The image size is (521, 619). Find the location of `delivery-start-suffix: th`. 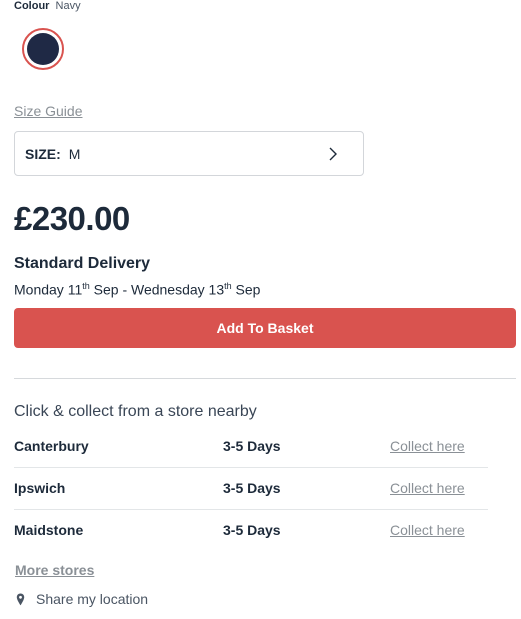

delivery-start-suffix: th is located at coordinates (86, 286).